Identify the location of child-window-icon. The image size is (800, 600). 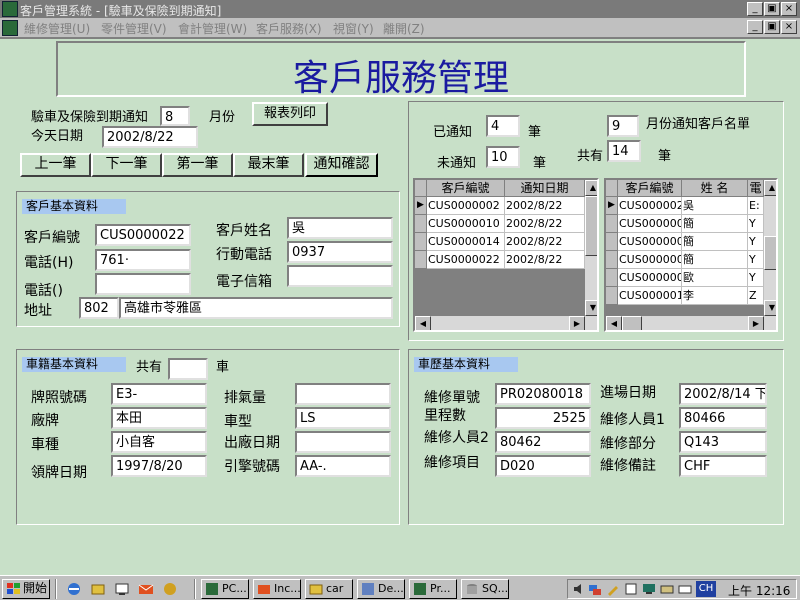
(10, 28).